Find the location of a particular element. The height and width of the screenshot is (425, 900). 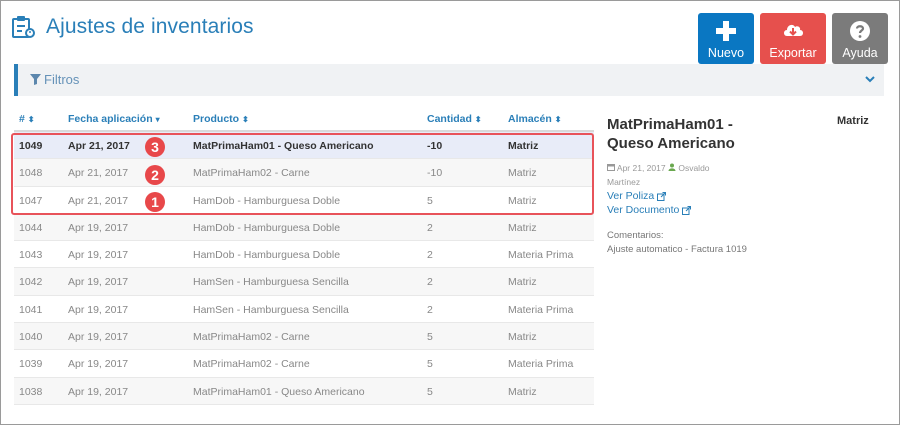

column-header-product: Producto ⬍ is located at coordinates (221, 119).